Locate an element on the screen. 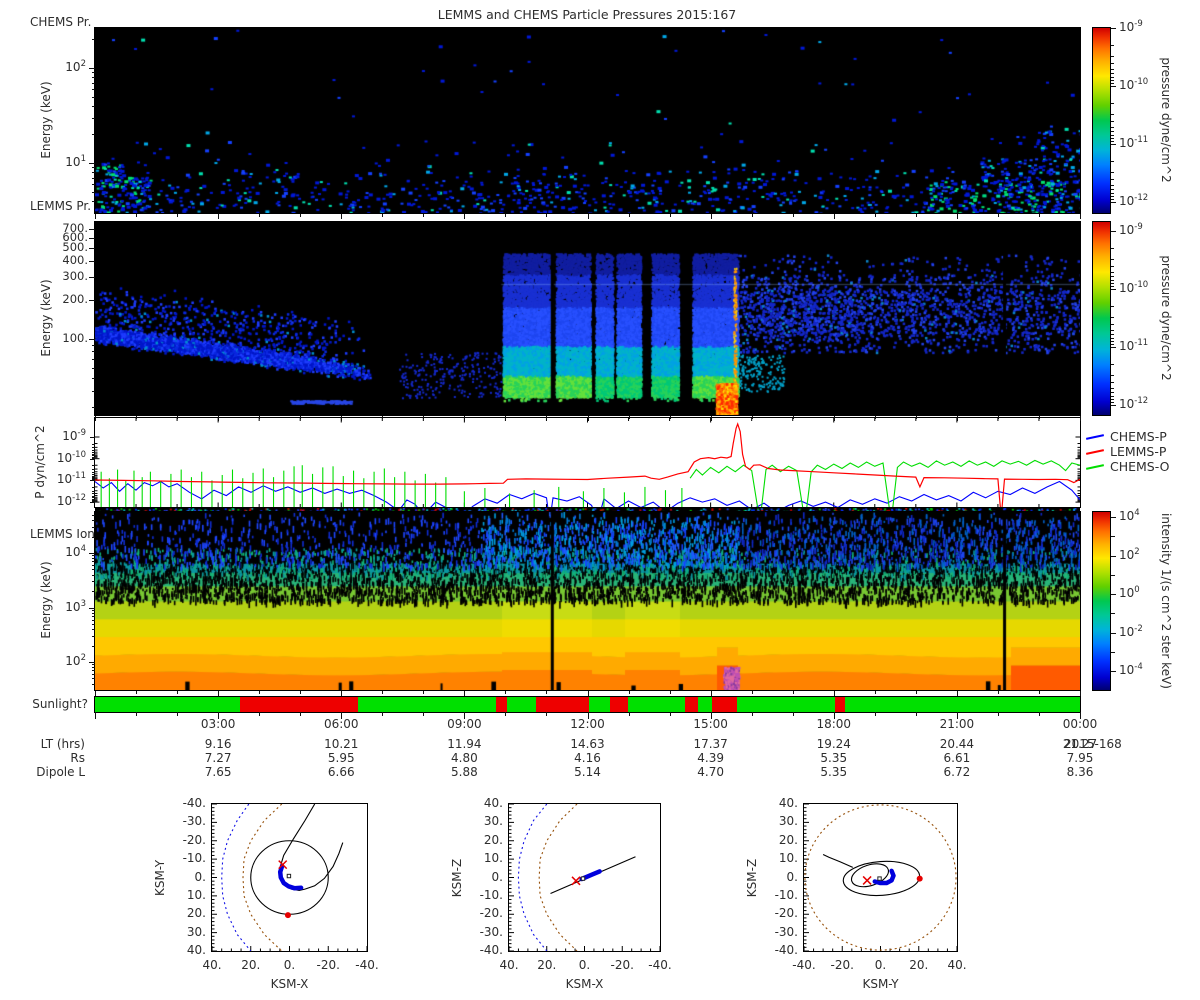 Image resolution: width=1200 pixels, height=1000 pixels. tick-label: -40. is located at coordinates (491, 950).